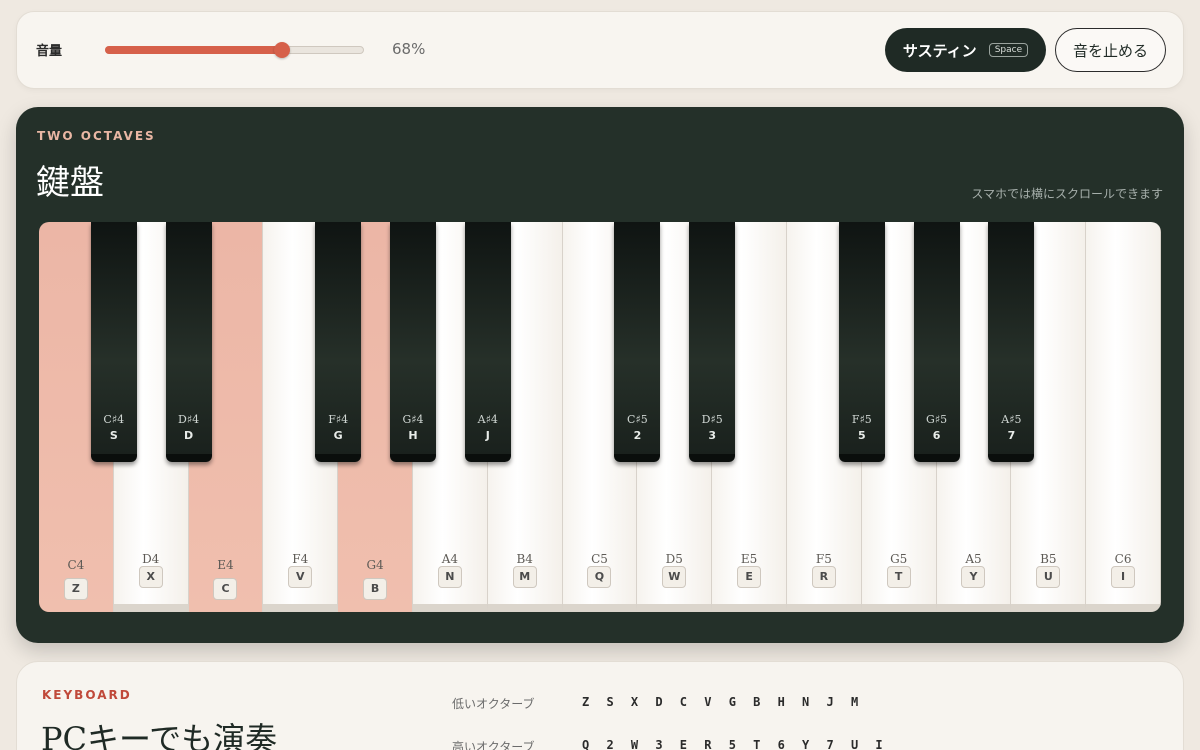 The image size is (1200, 750). What do you see at coordinates (1048, 577) in the screenshot?
I see `white-key-shortcut: U` at bounding box center [1048, 577].